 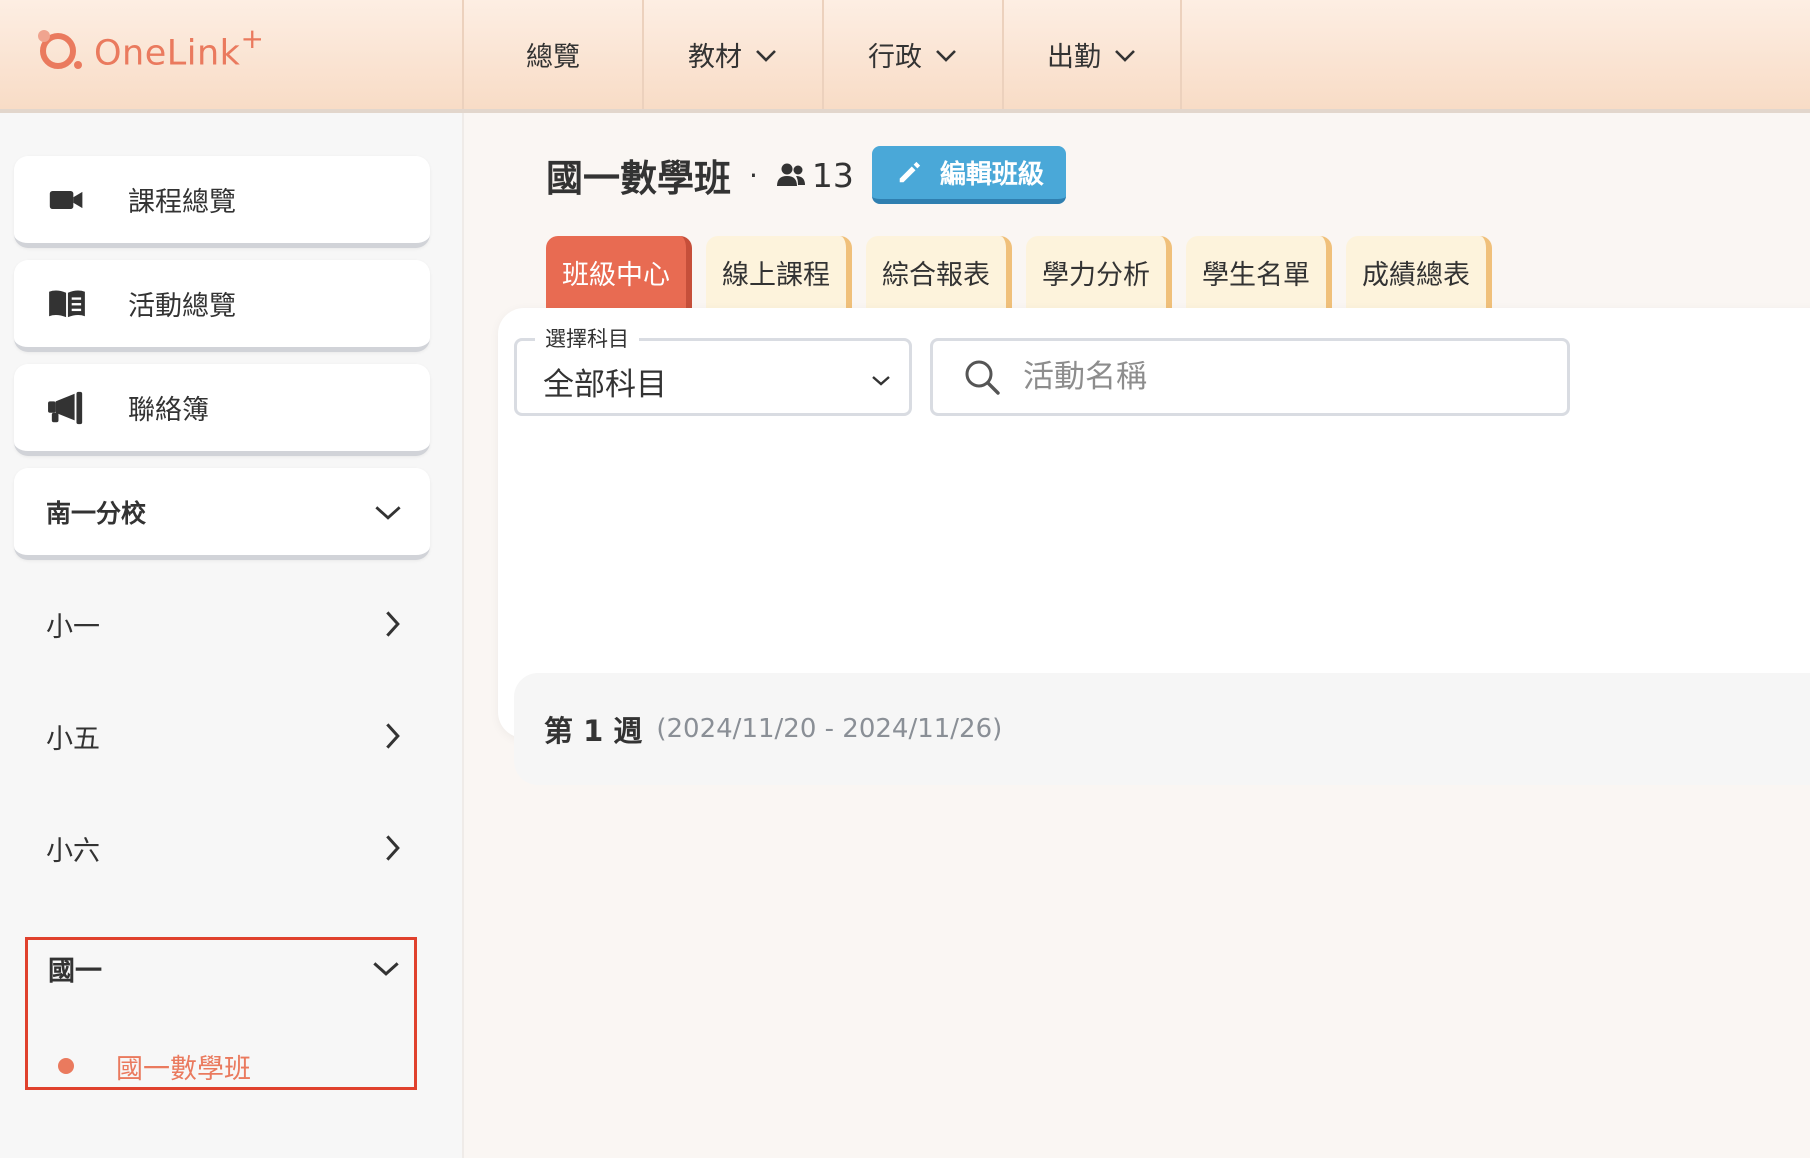 I want to click on grade-item: 小一, so click(x=226, y=624).